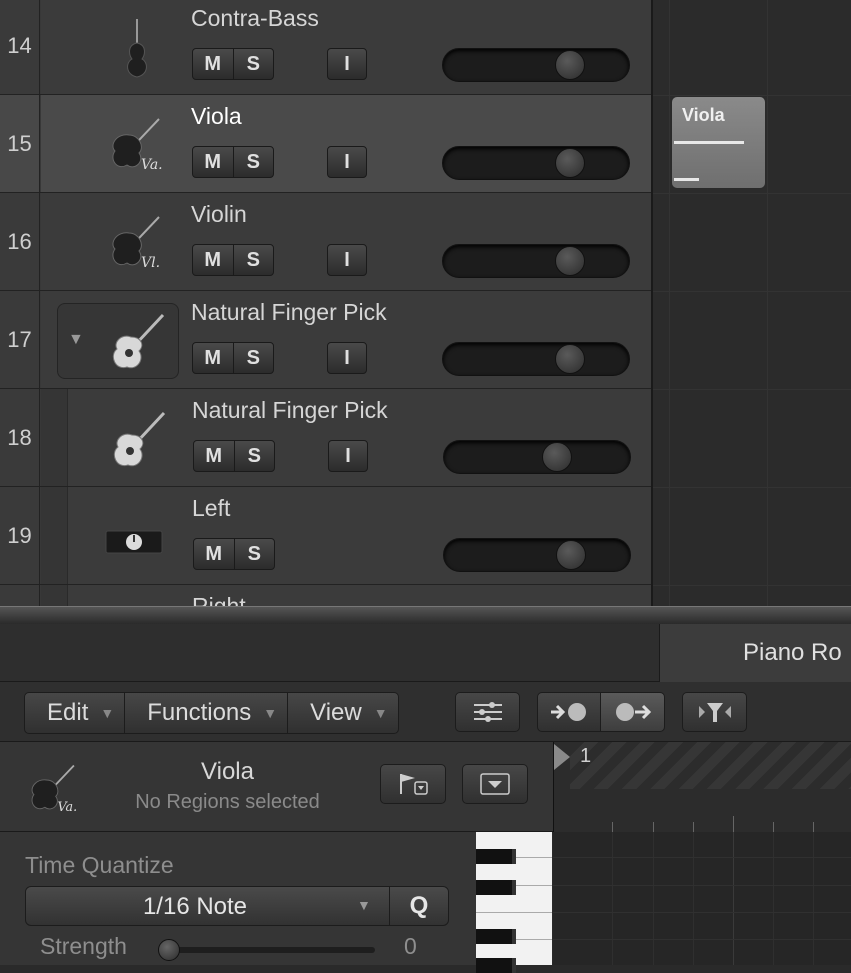  Describe the element at coordinates (714, 712) in the screenshot. I see `filter-button` at that location.